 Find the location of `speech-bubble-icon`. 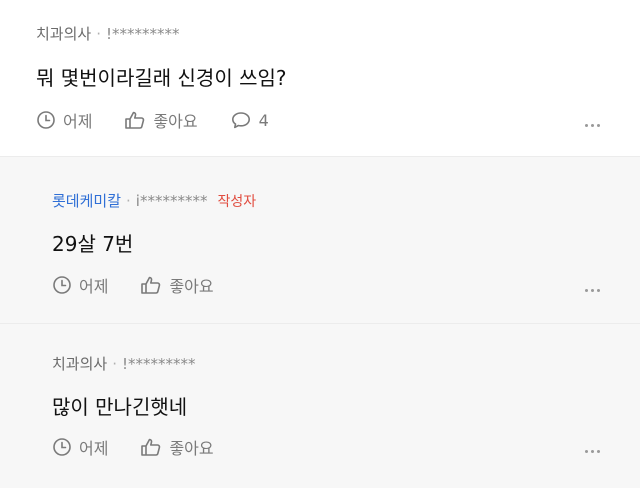

speech-bubble-icon is located at coordinates (240, 120).